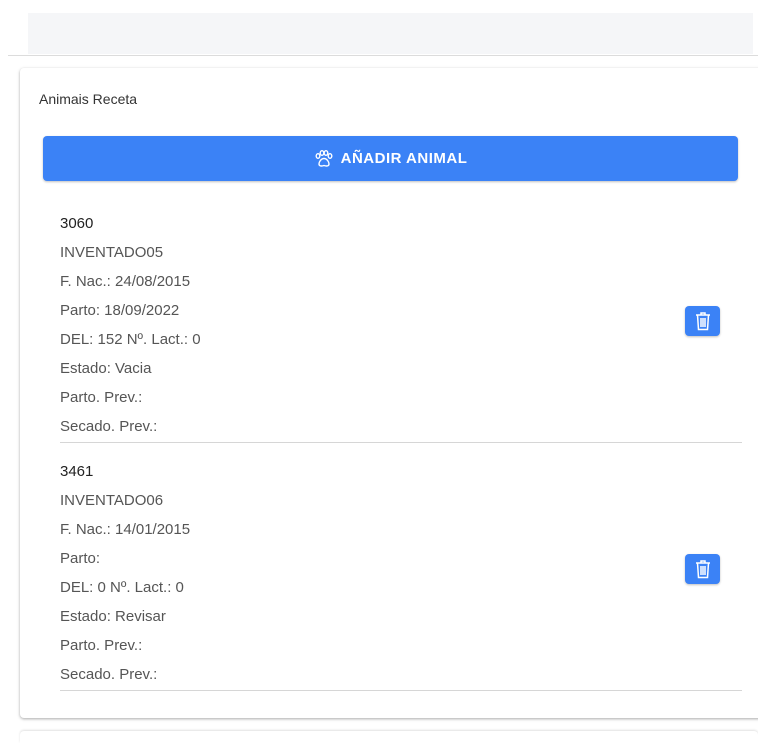 The height and width of the screenshot is (743, 758). Describe the element at coordinates (88, 99) in the screenshot. I see `card-title: Animais Receta` at that location.